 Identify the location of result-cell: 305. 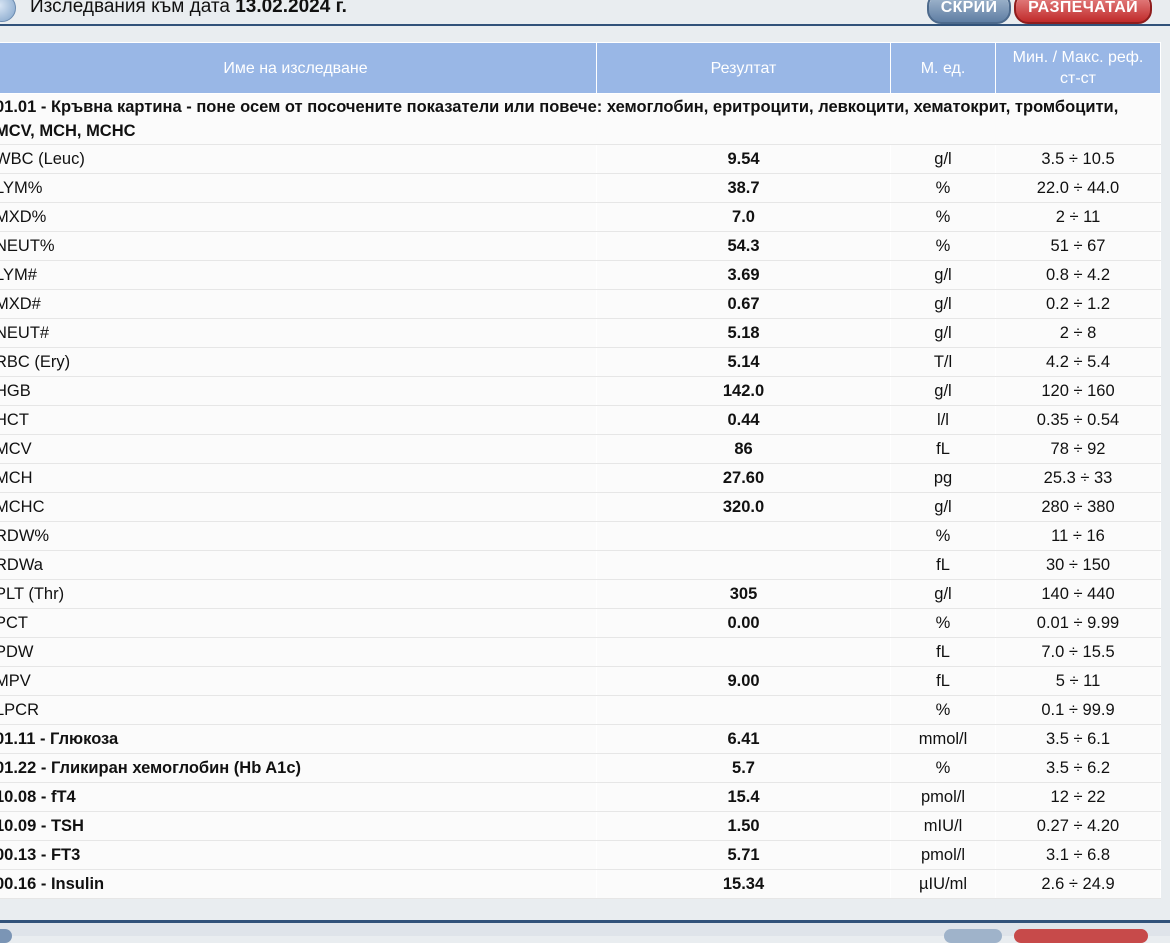
(743, 594).